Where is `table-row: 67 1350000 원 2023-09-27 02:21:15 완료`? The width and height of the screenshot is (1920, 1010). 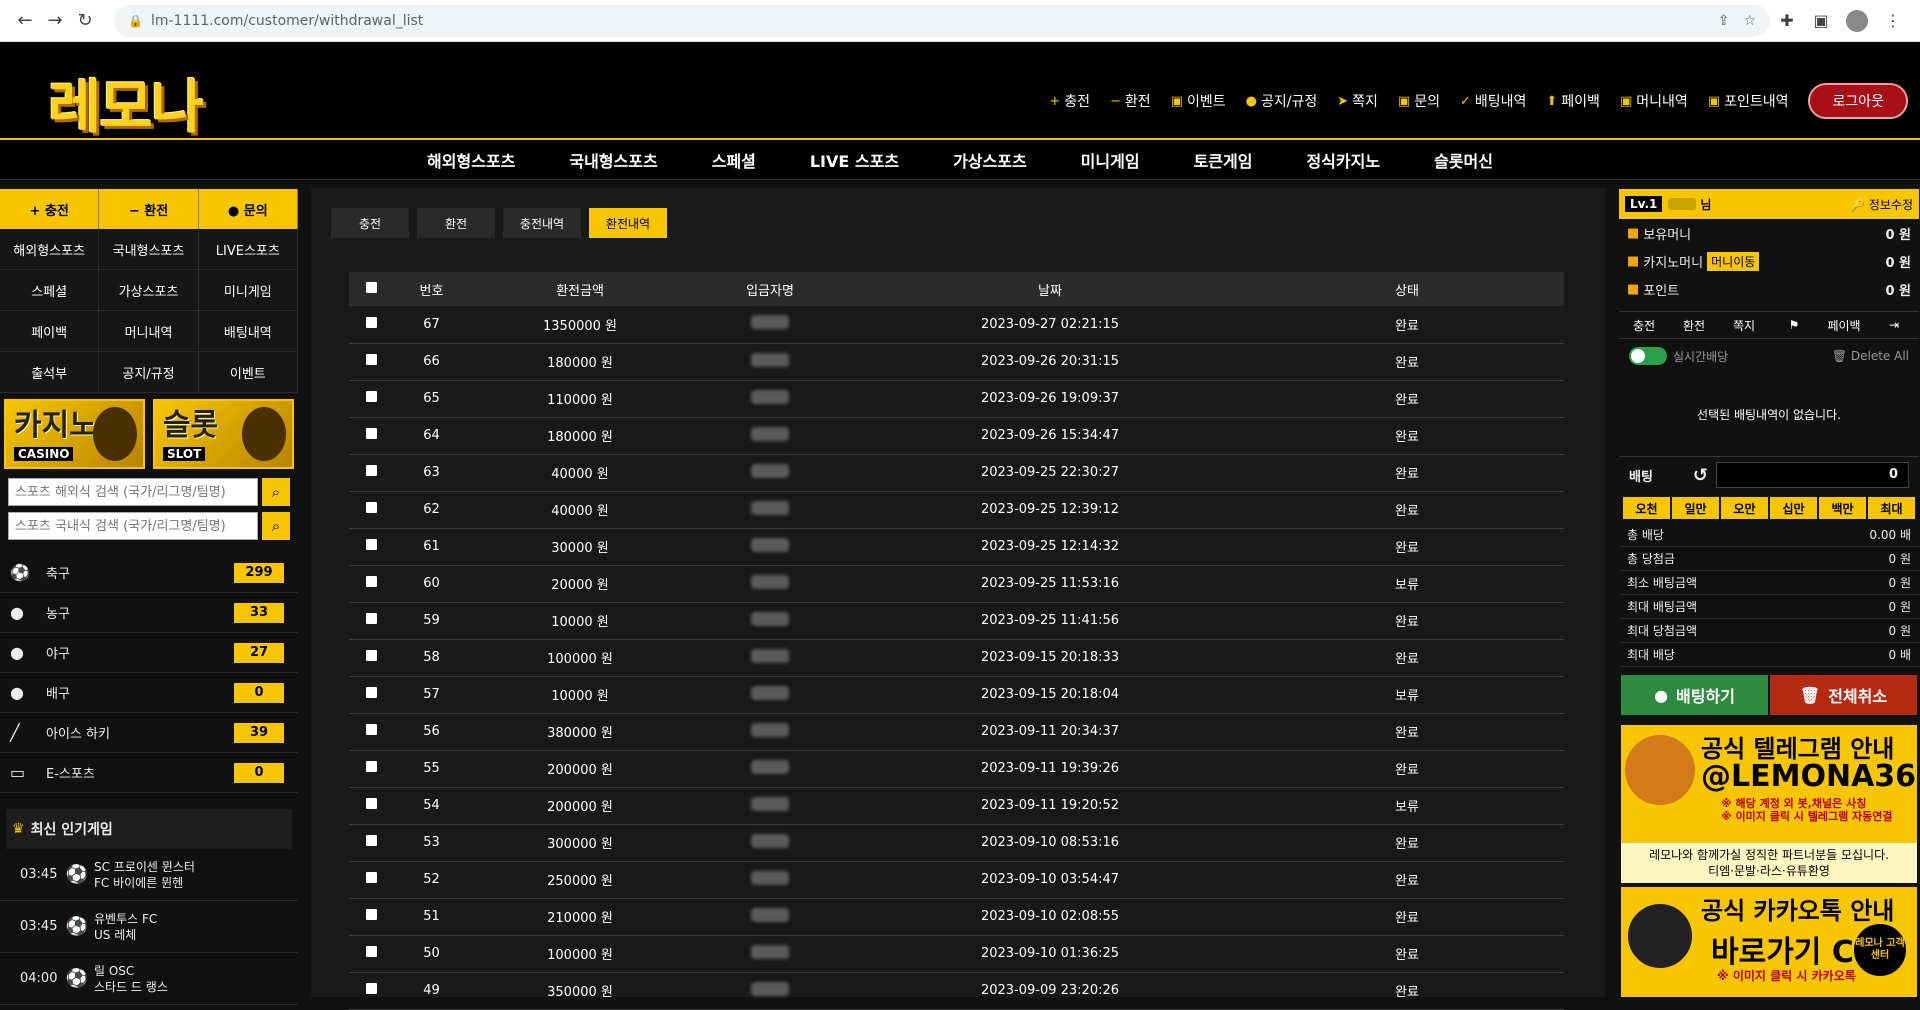
table-row: 67 1350000 원 2023-09-27 02:21:15 완료 is located at coordinates (956, 325).